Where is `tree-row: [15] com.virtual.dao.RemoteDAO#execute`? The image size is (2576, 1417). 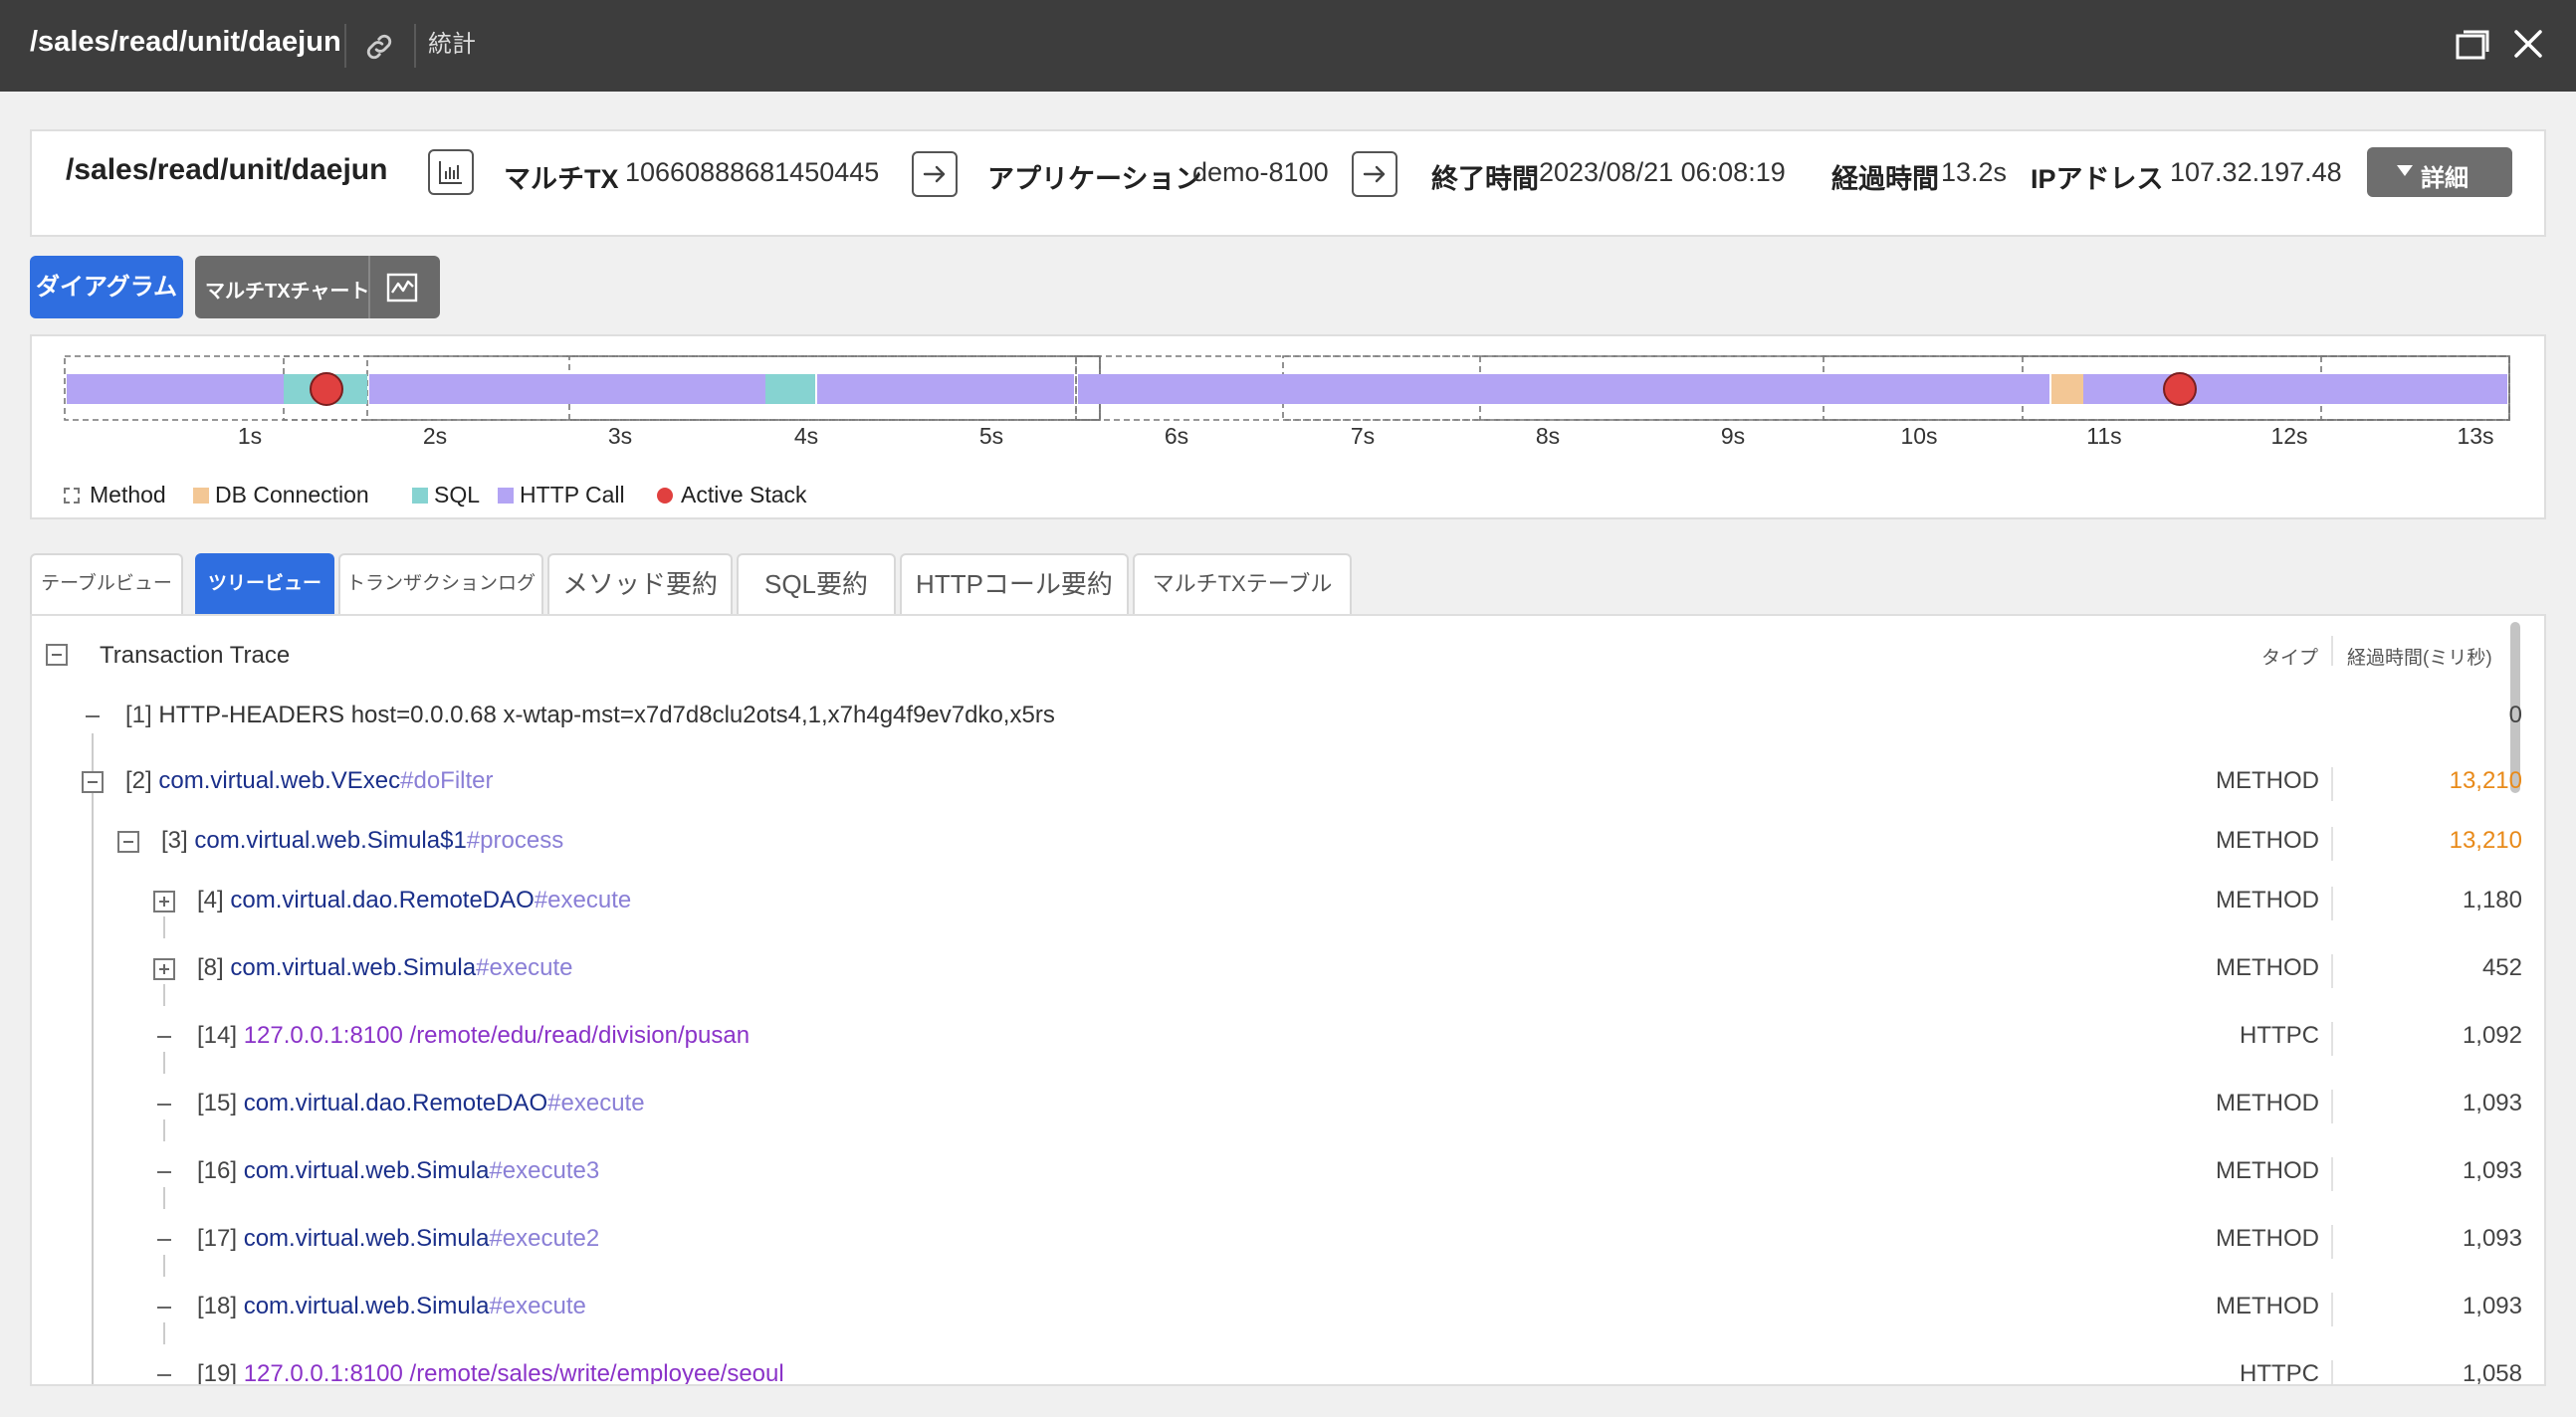
tree-row: [15] com.virtual.dao.RemoteDAO#execute is located at coordinates (421, 1105).